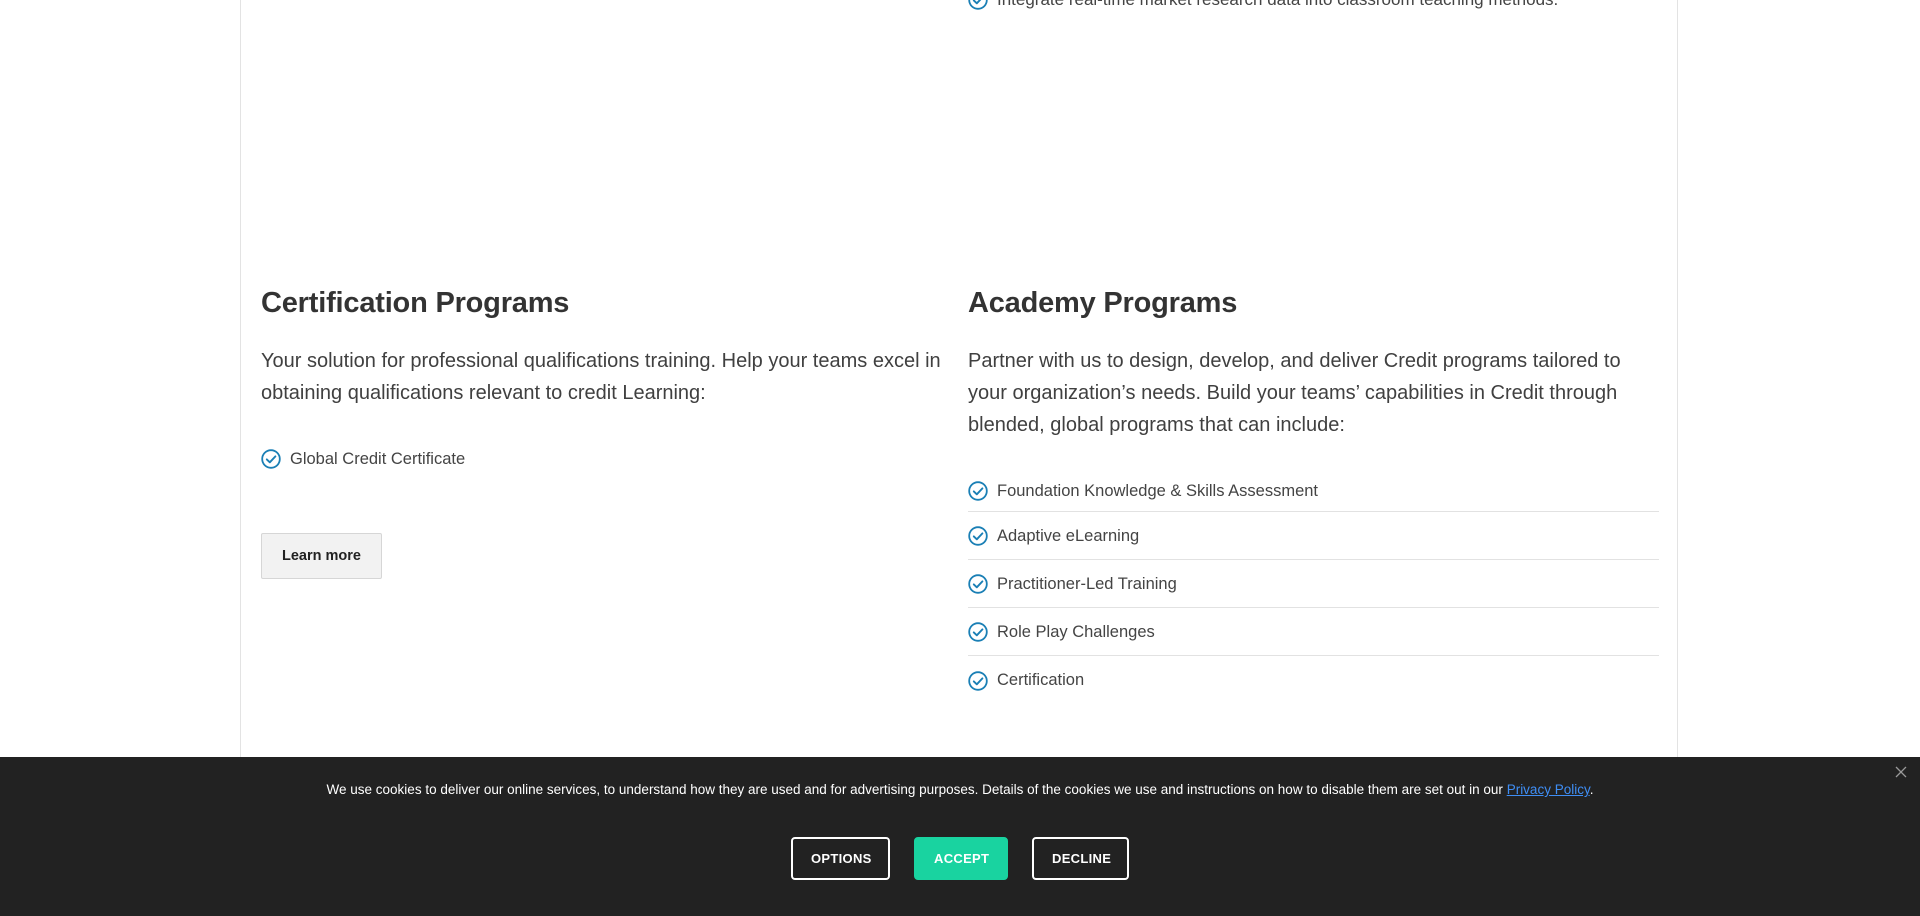  Describe the element at coordinates (1080, 858) in the screenshot. I see `decline-button: DECLINE` at that location.